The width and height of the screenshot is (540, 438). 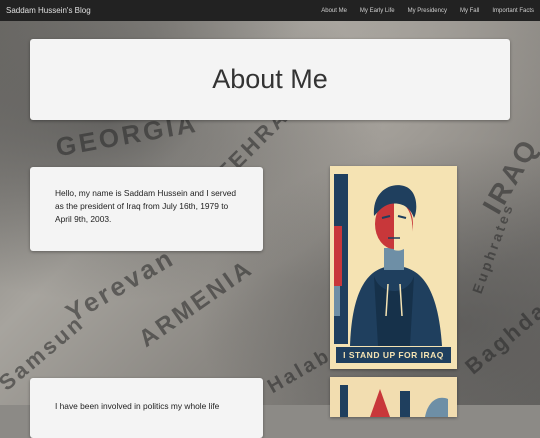 What do you see at coordinates (500, 333) in the screenshot?
I see `map-label-baghdad: Baghdad` at bounding box center [500, 333].